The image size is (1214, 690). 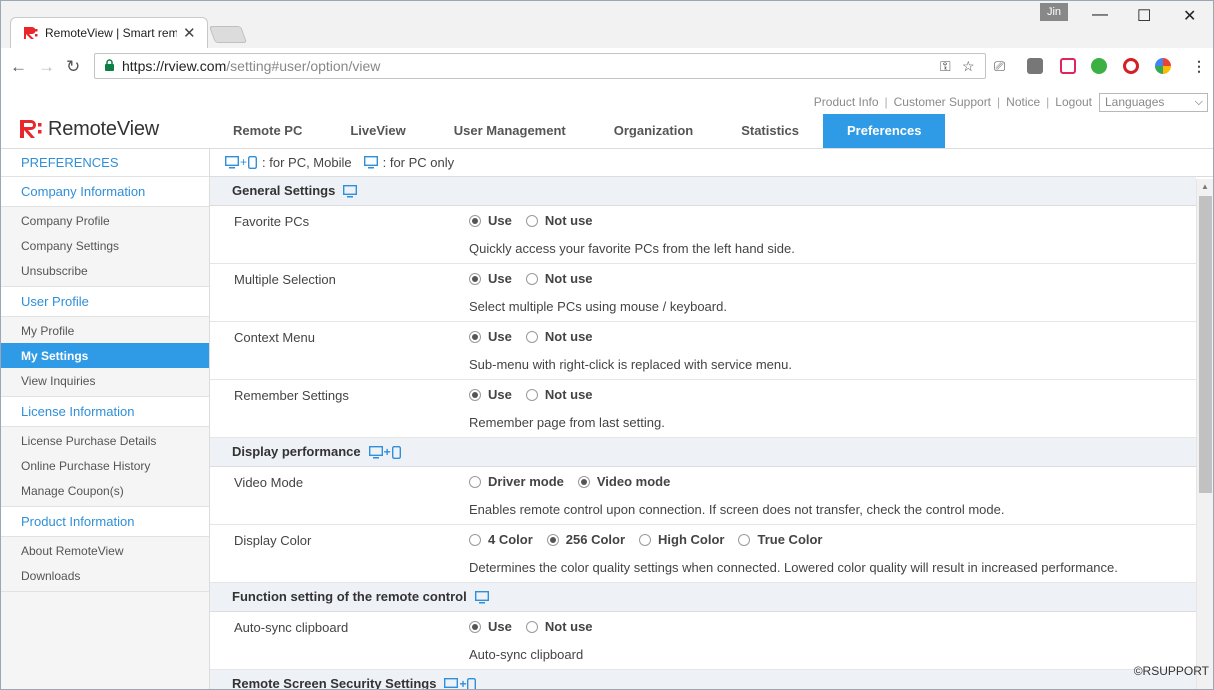 What do you see at coordinates (1035, 66) in the screenshot?
I see `extension-icon` at bounding box center [1035, 66].